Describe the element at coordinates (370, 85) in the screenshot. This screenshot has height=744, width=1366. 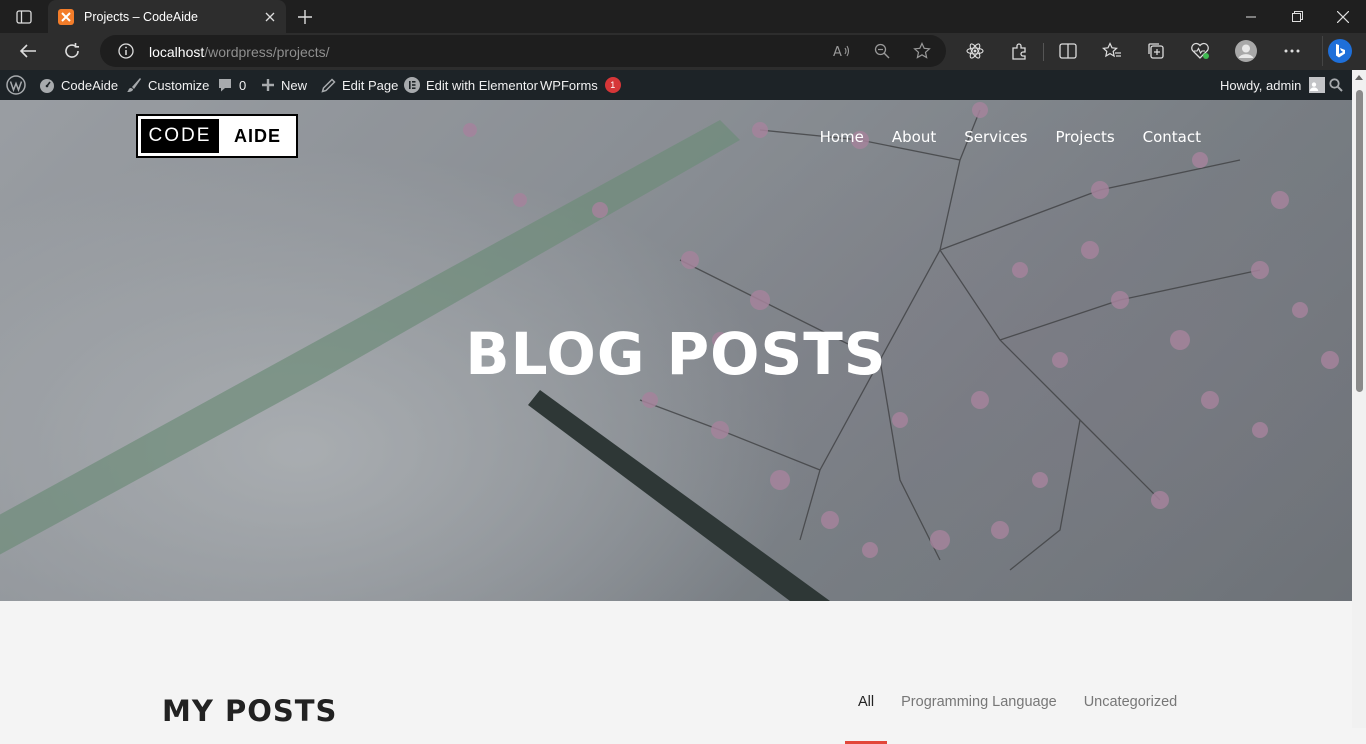
I see `admin-edit-page-label: Edit Page` at that location.